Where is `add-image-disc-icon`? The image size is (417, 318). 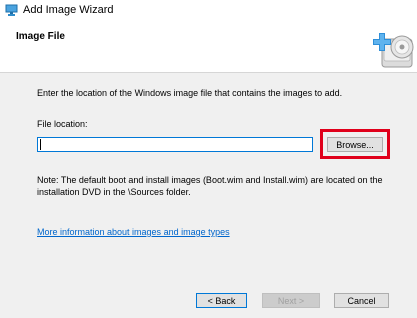
add-image-disc-icon is located at coordinates (393, 50).